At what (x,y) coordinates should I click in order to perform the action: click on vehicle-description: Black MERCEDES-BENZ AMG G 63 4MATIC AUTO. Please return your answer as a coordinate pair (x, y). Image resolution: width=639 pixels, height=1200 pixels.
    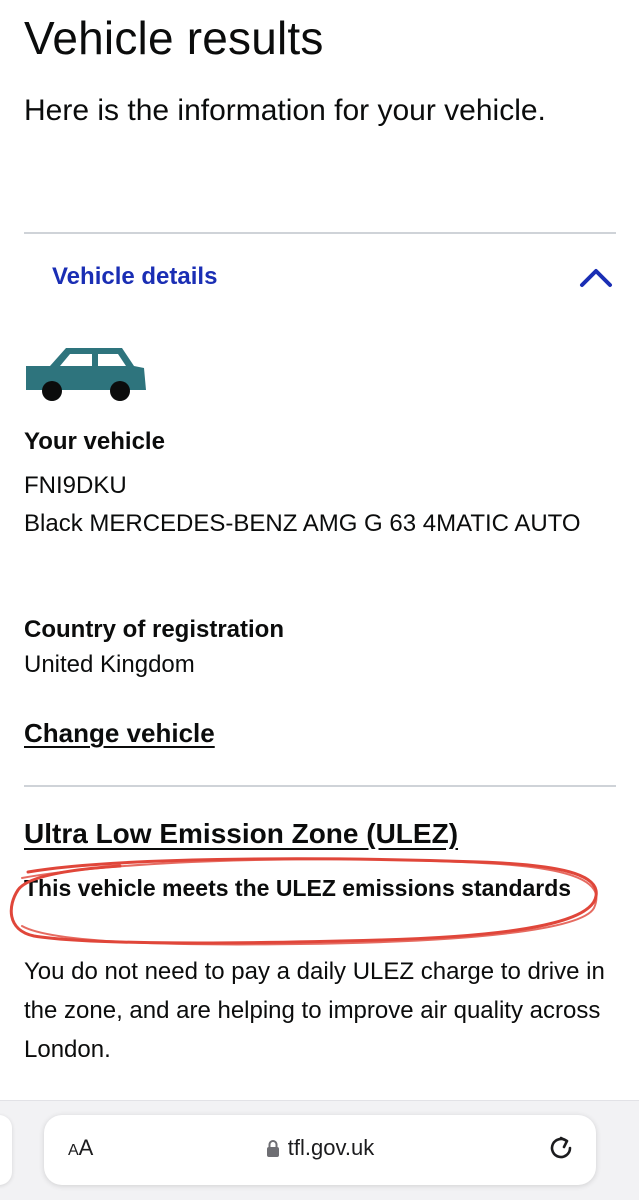
    Looking at the image, I should click on (302, 523).